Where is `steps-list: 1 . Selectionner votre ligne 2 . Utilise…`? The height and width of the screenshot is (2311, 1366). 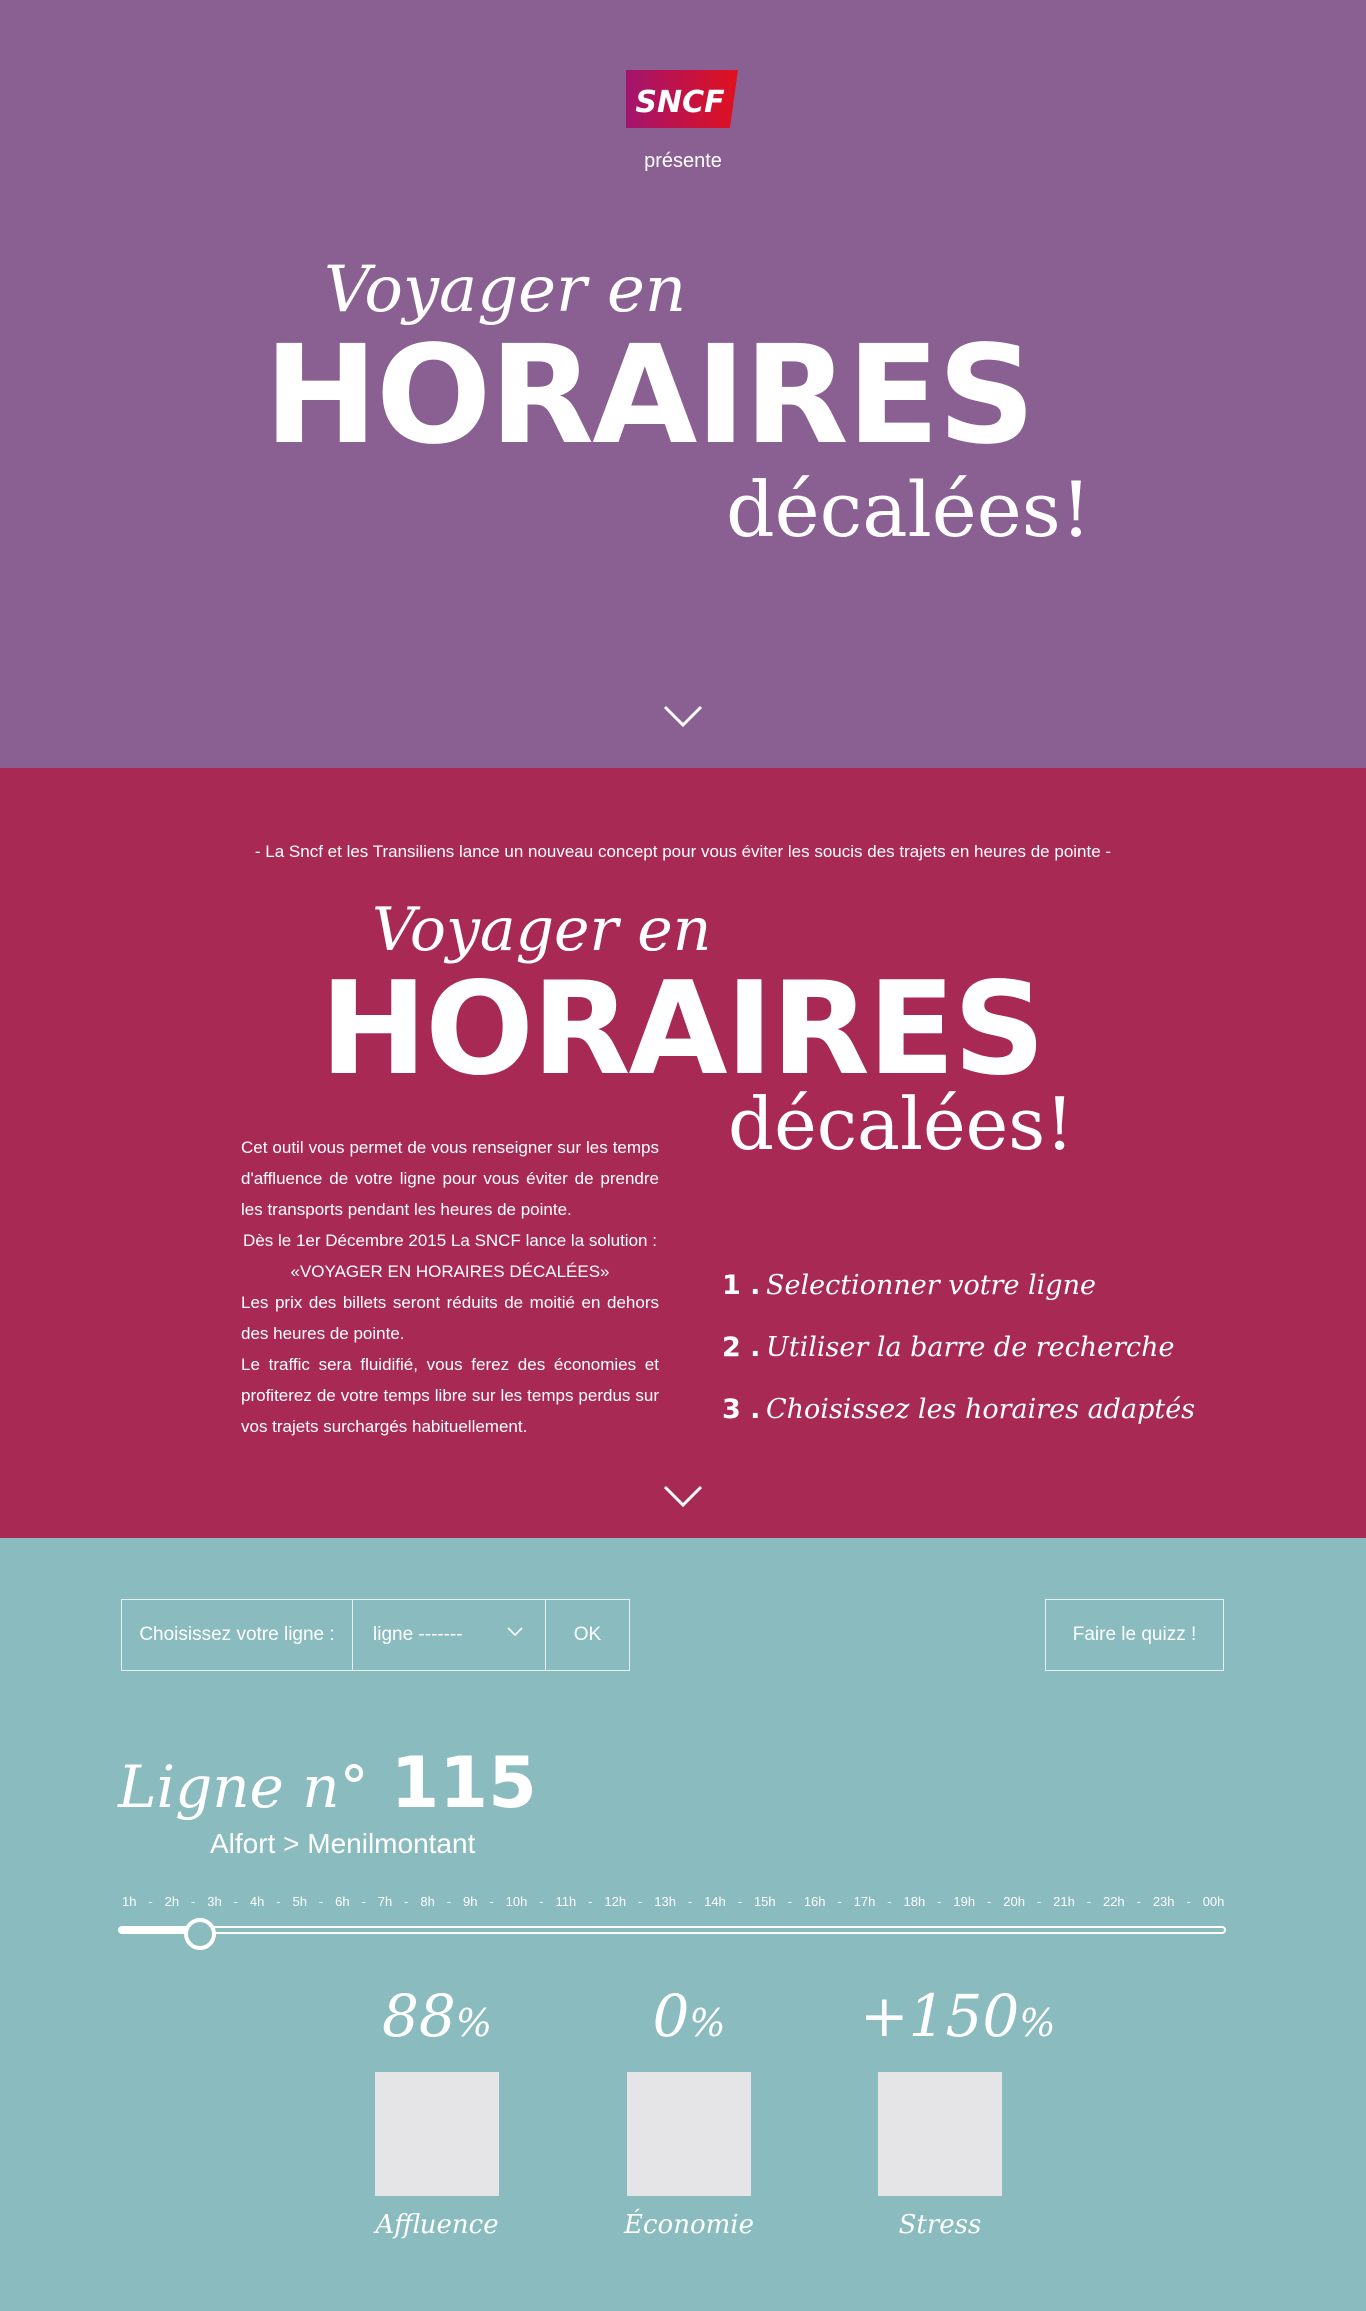
steps-list: 1 . Selectionner votre ligne 2 . Utilise… is located at coordinates (958, 1347).